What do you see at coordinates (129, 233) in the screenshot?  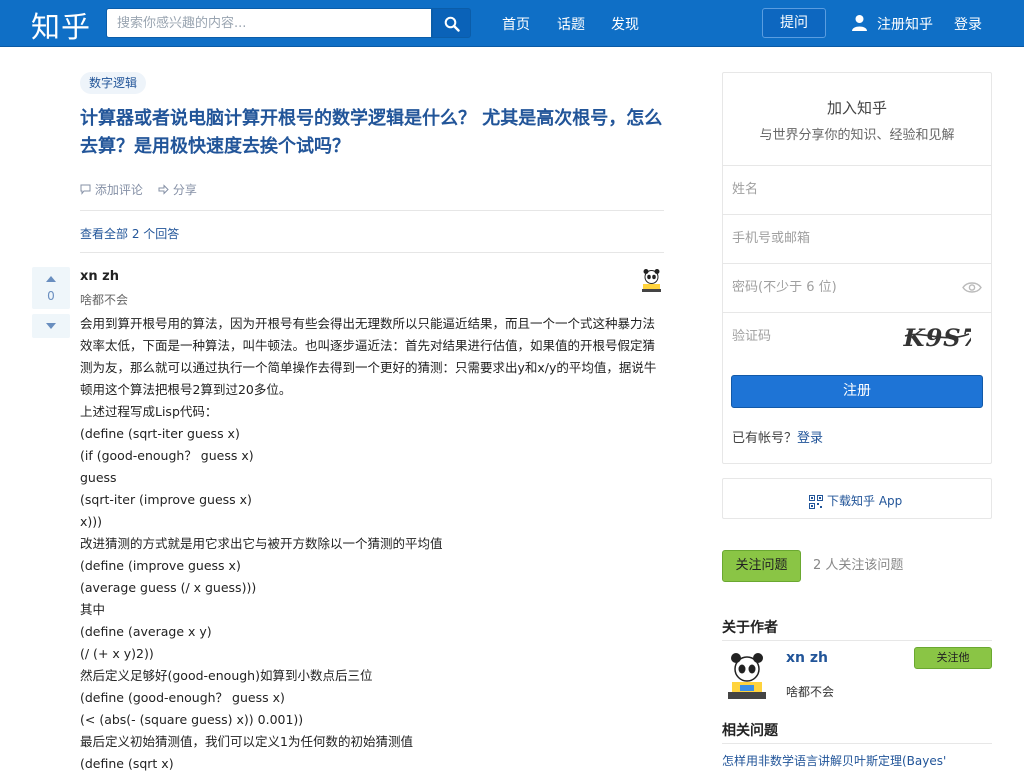 I see `view-all-answers-link: 查看全部 2 个回答` at bounding box center [129, 233].